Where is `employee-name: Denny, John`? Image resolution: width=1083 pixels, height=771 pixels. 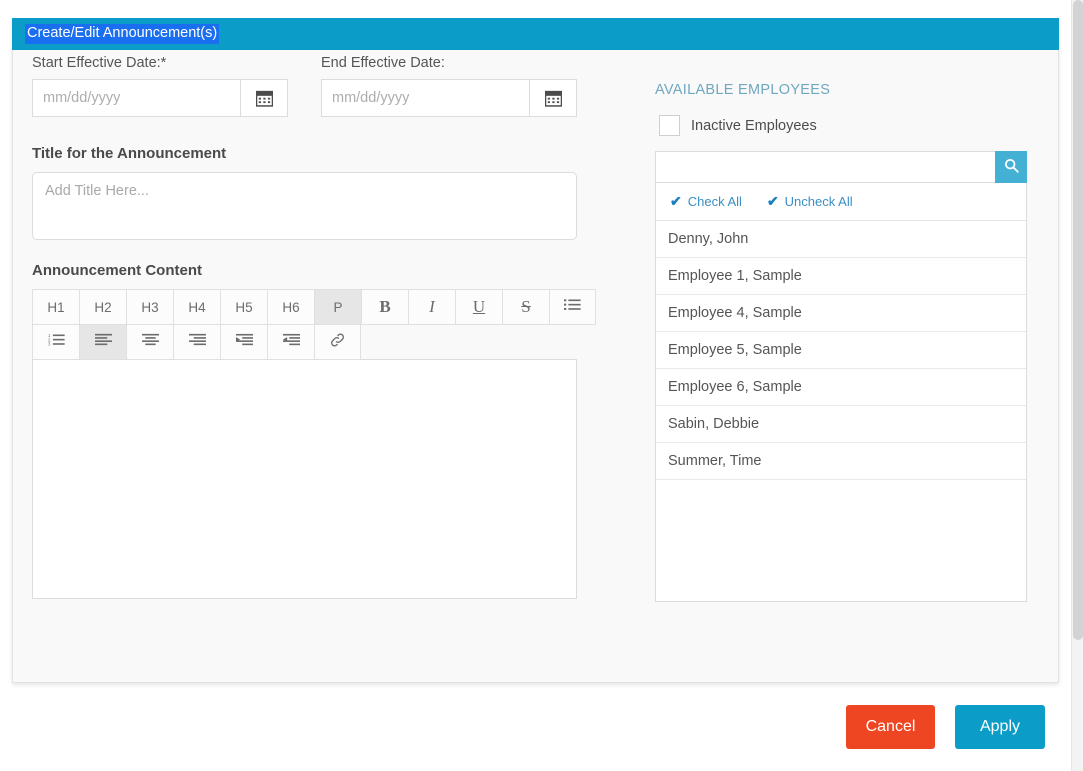
employee-name: Denny, John is located at coordinates (708, 239).